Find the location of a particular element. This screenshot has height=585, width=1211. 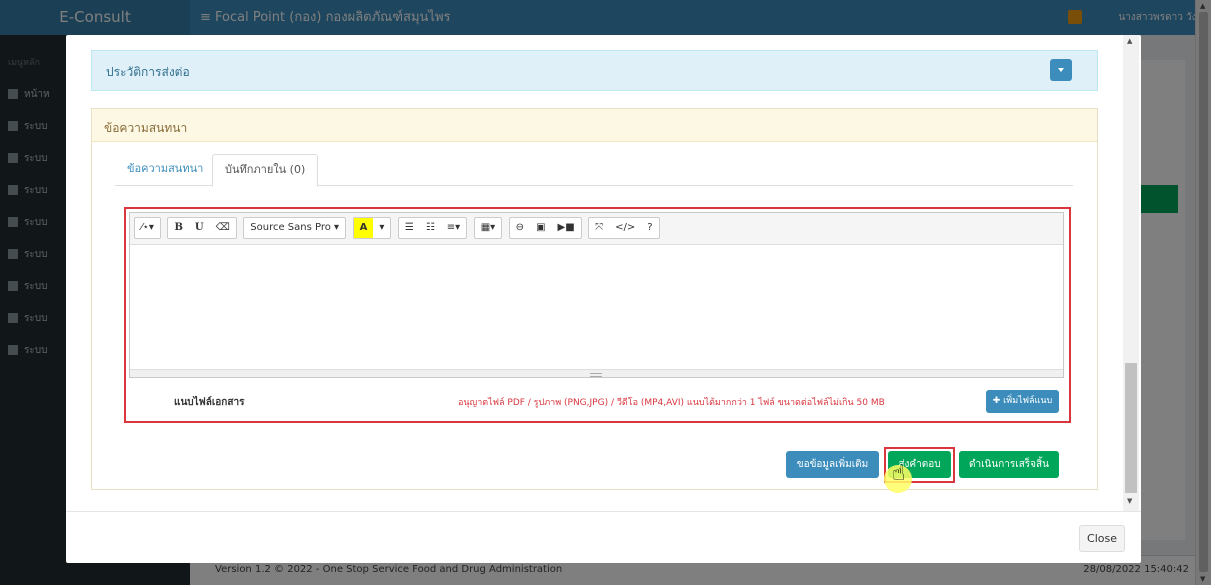

ordered-list-icon: ☷ is located at coordinates (430, 228).